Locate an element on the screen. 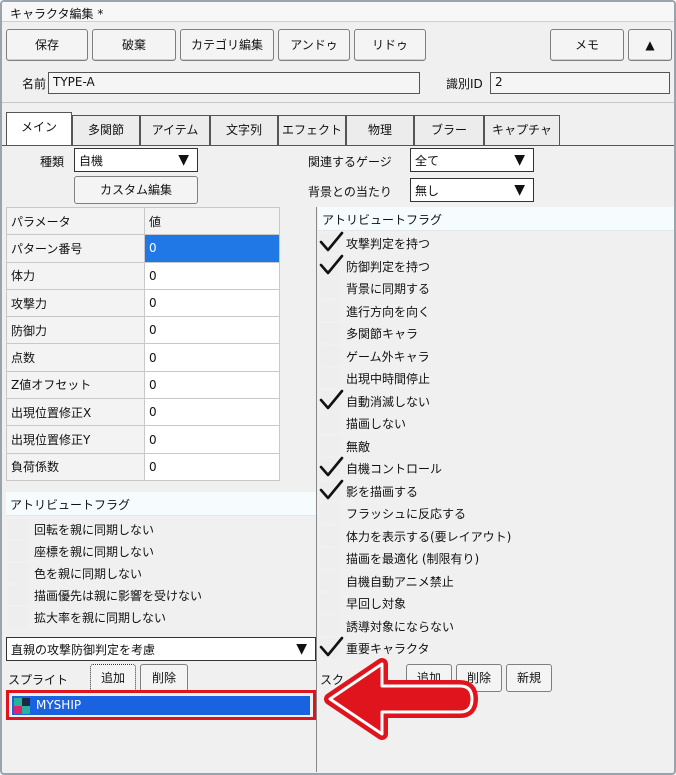 This screenshot has height=775, width=676. background-collision-value: 無し is located at coordinates (427, 191).